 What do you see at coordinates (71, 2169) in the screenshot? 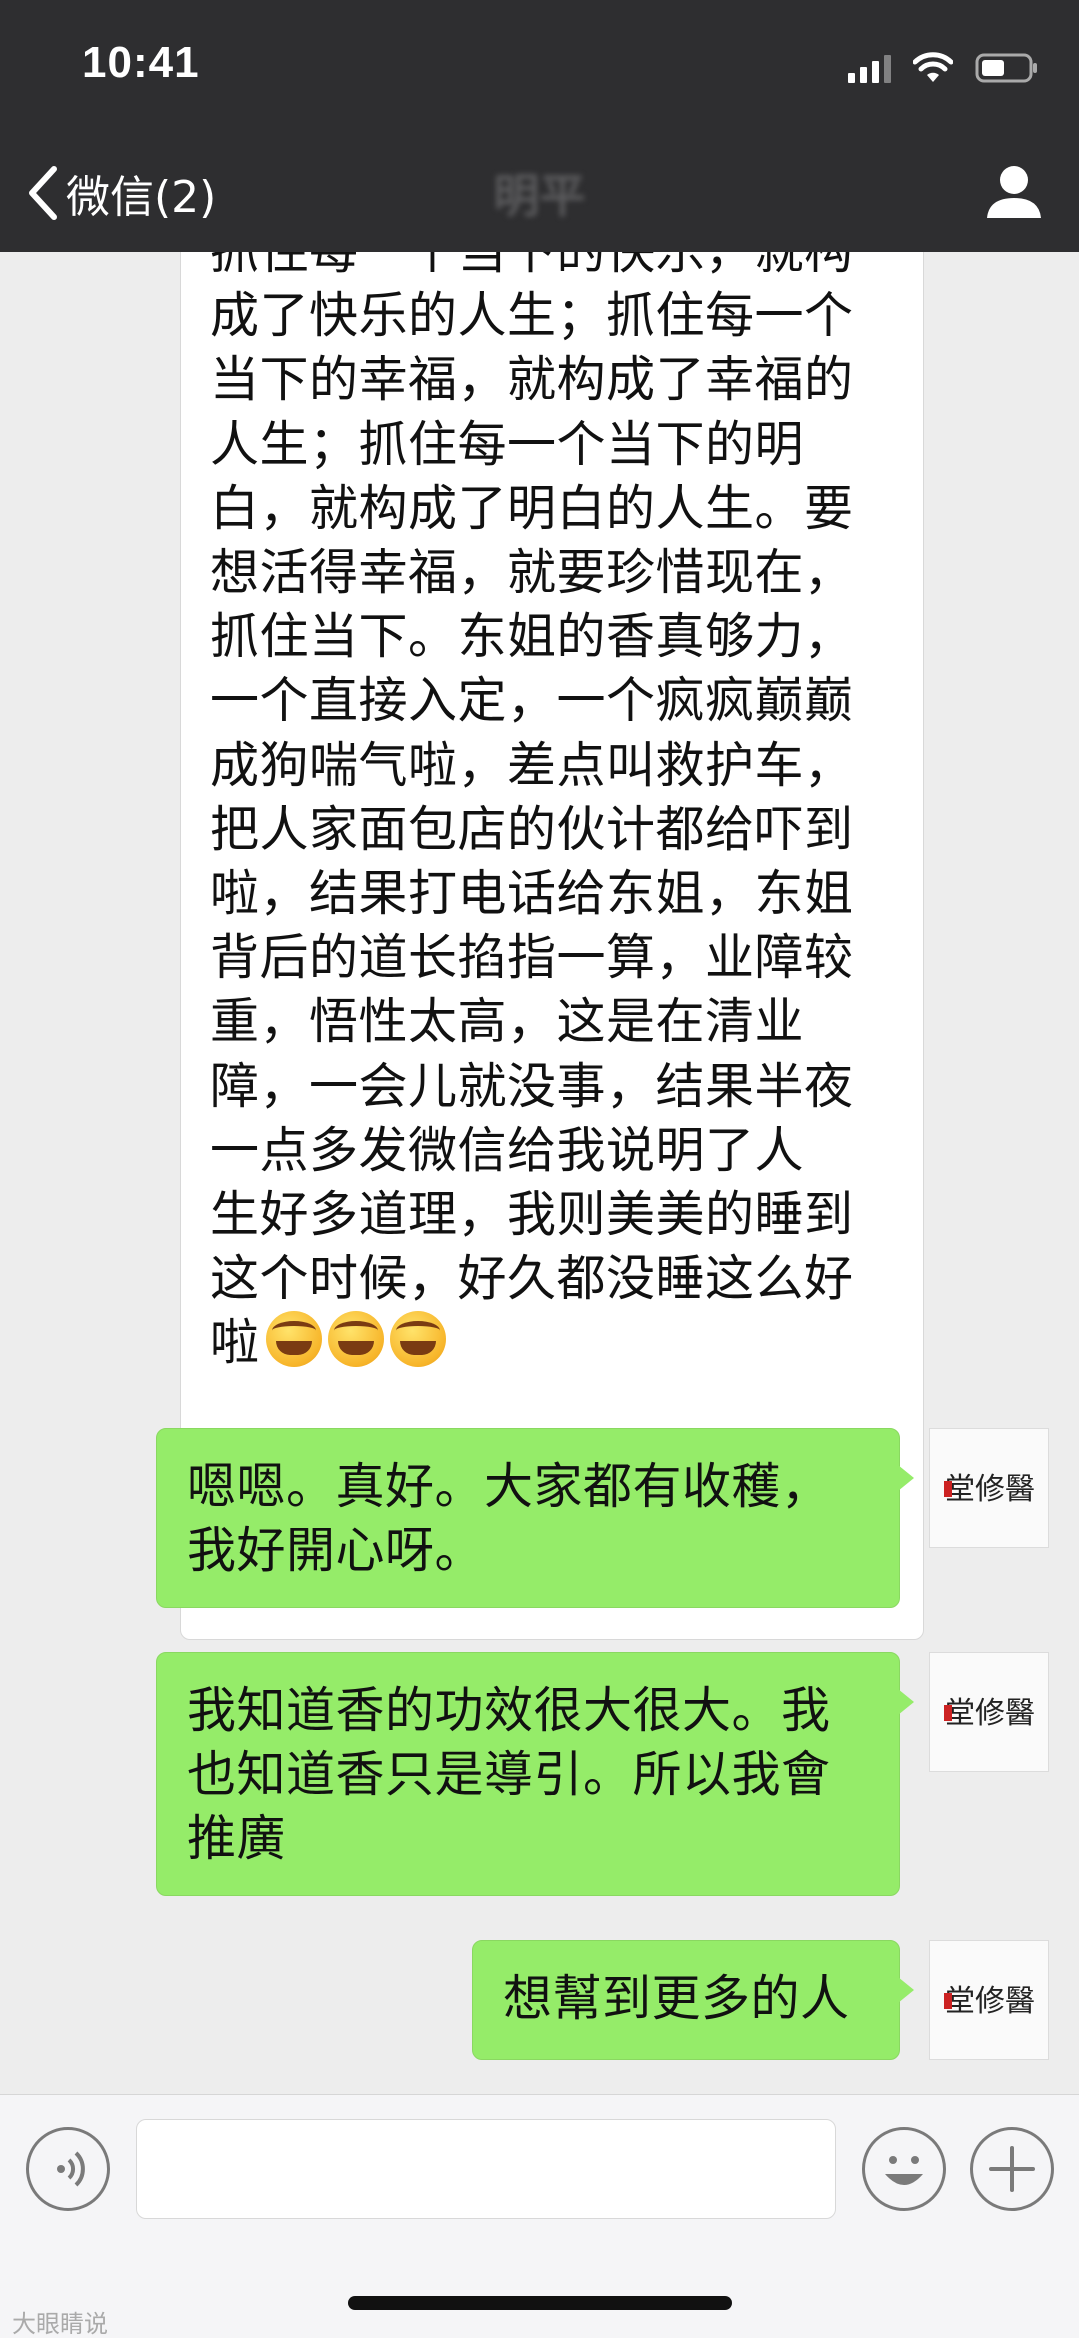
I see `voice-icon` at bounding box center [71, 2169].